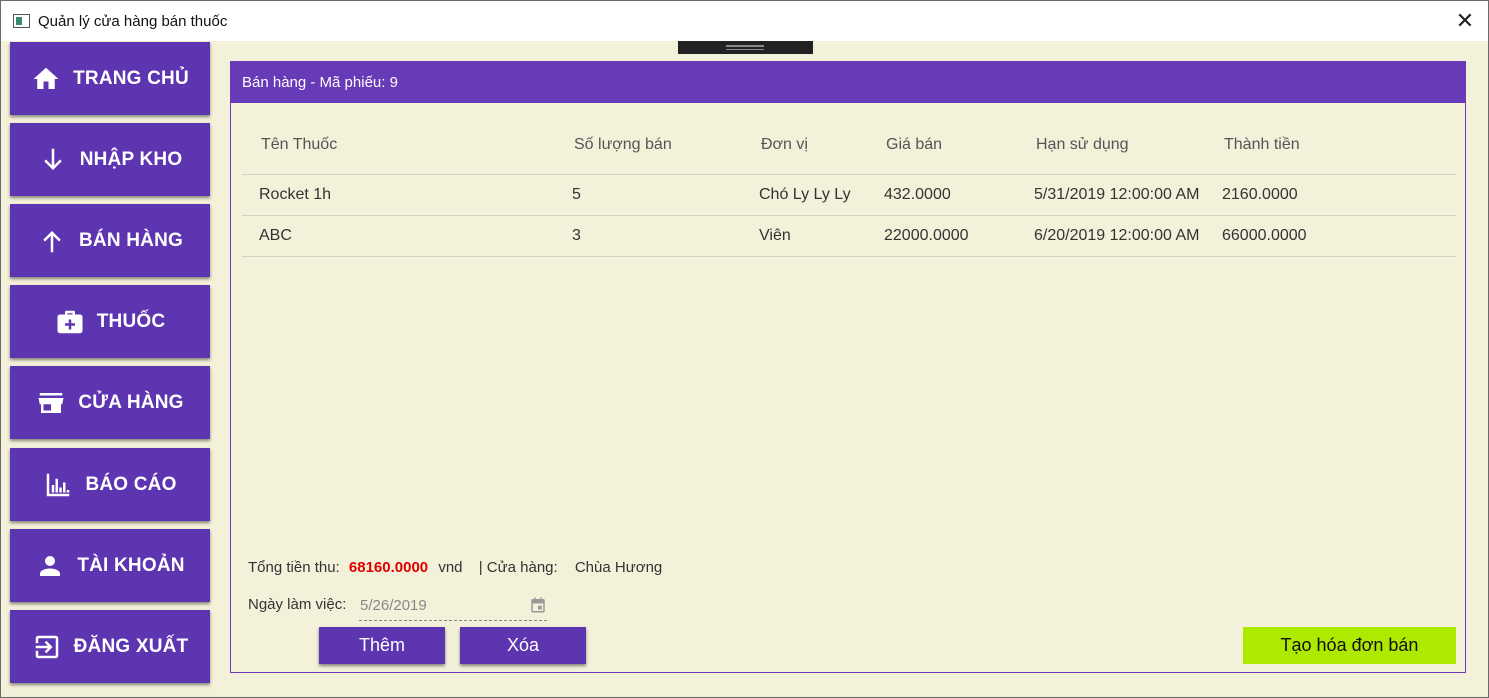 This screenshot has width=1489, height=698. What do you see at coordinates (295, 194) in the screenshot?
I see `table-cell: Rocket 1h` at bounding box center [295, 194].